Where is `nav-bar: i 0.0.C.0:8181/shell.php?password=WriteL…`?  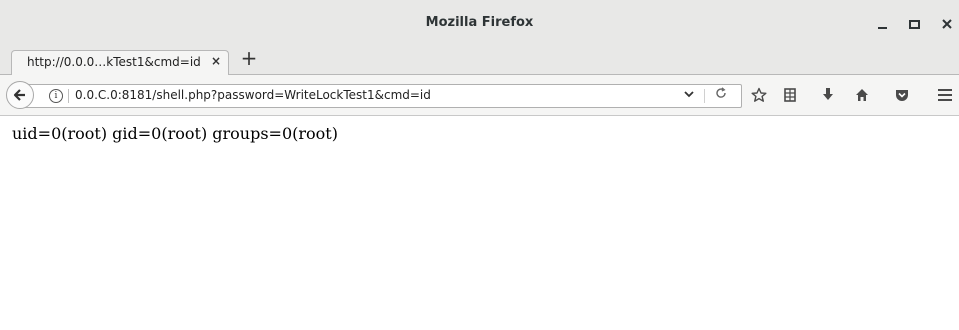
nav-bar: i 0.0.C.0:8181/shell.php?password=WriteL… is located at coordinates (479, 95).